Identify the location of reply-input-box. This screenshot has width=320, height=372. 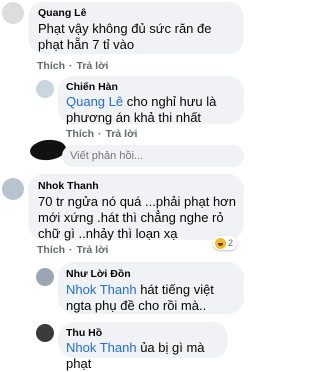
(153, 156).